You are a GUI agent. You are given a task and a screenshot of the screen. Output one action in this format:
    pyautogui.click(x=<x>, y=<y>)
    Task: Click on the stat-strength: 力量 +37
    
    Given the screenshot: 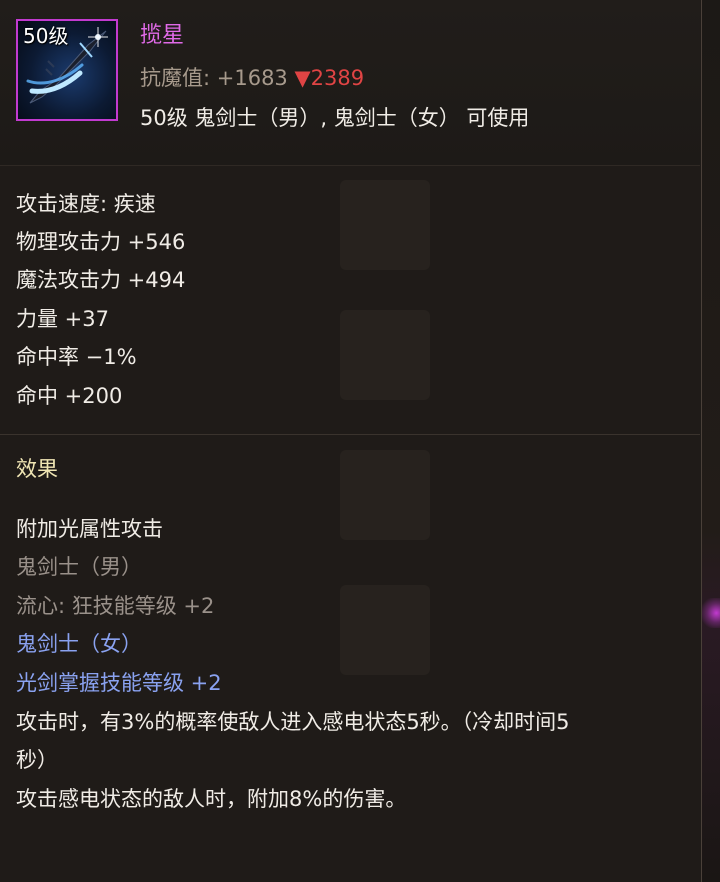 What is the action you would take?
    pyautogui.click(x=62, y=319)
    